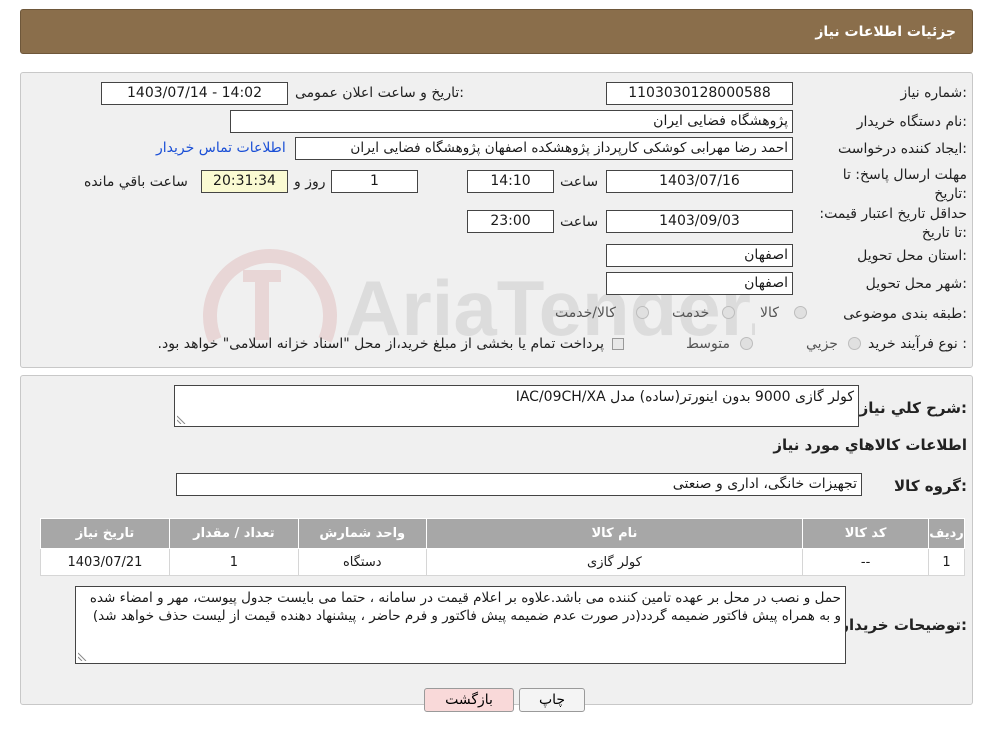 The image size is (985, 733). What do you see at coordinates (519, 484) in the screenshot?
I see `goods-group-field: تجهیزات خانگی، اداری و صنعتی` at bounding box center [519, 484].